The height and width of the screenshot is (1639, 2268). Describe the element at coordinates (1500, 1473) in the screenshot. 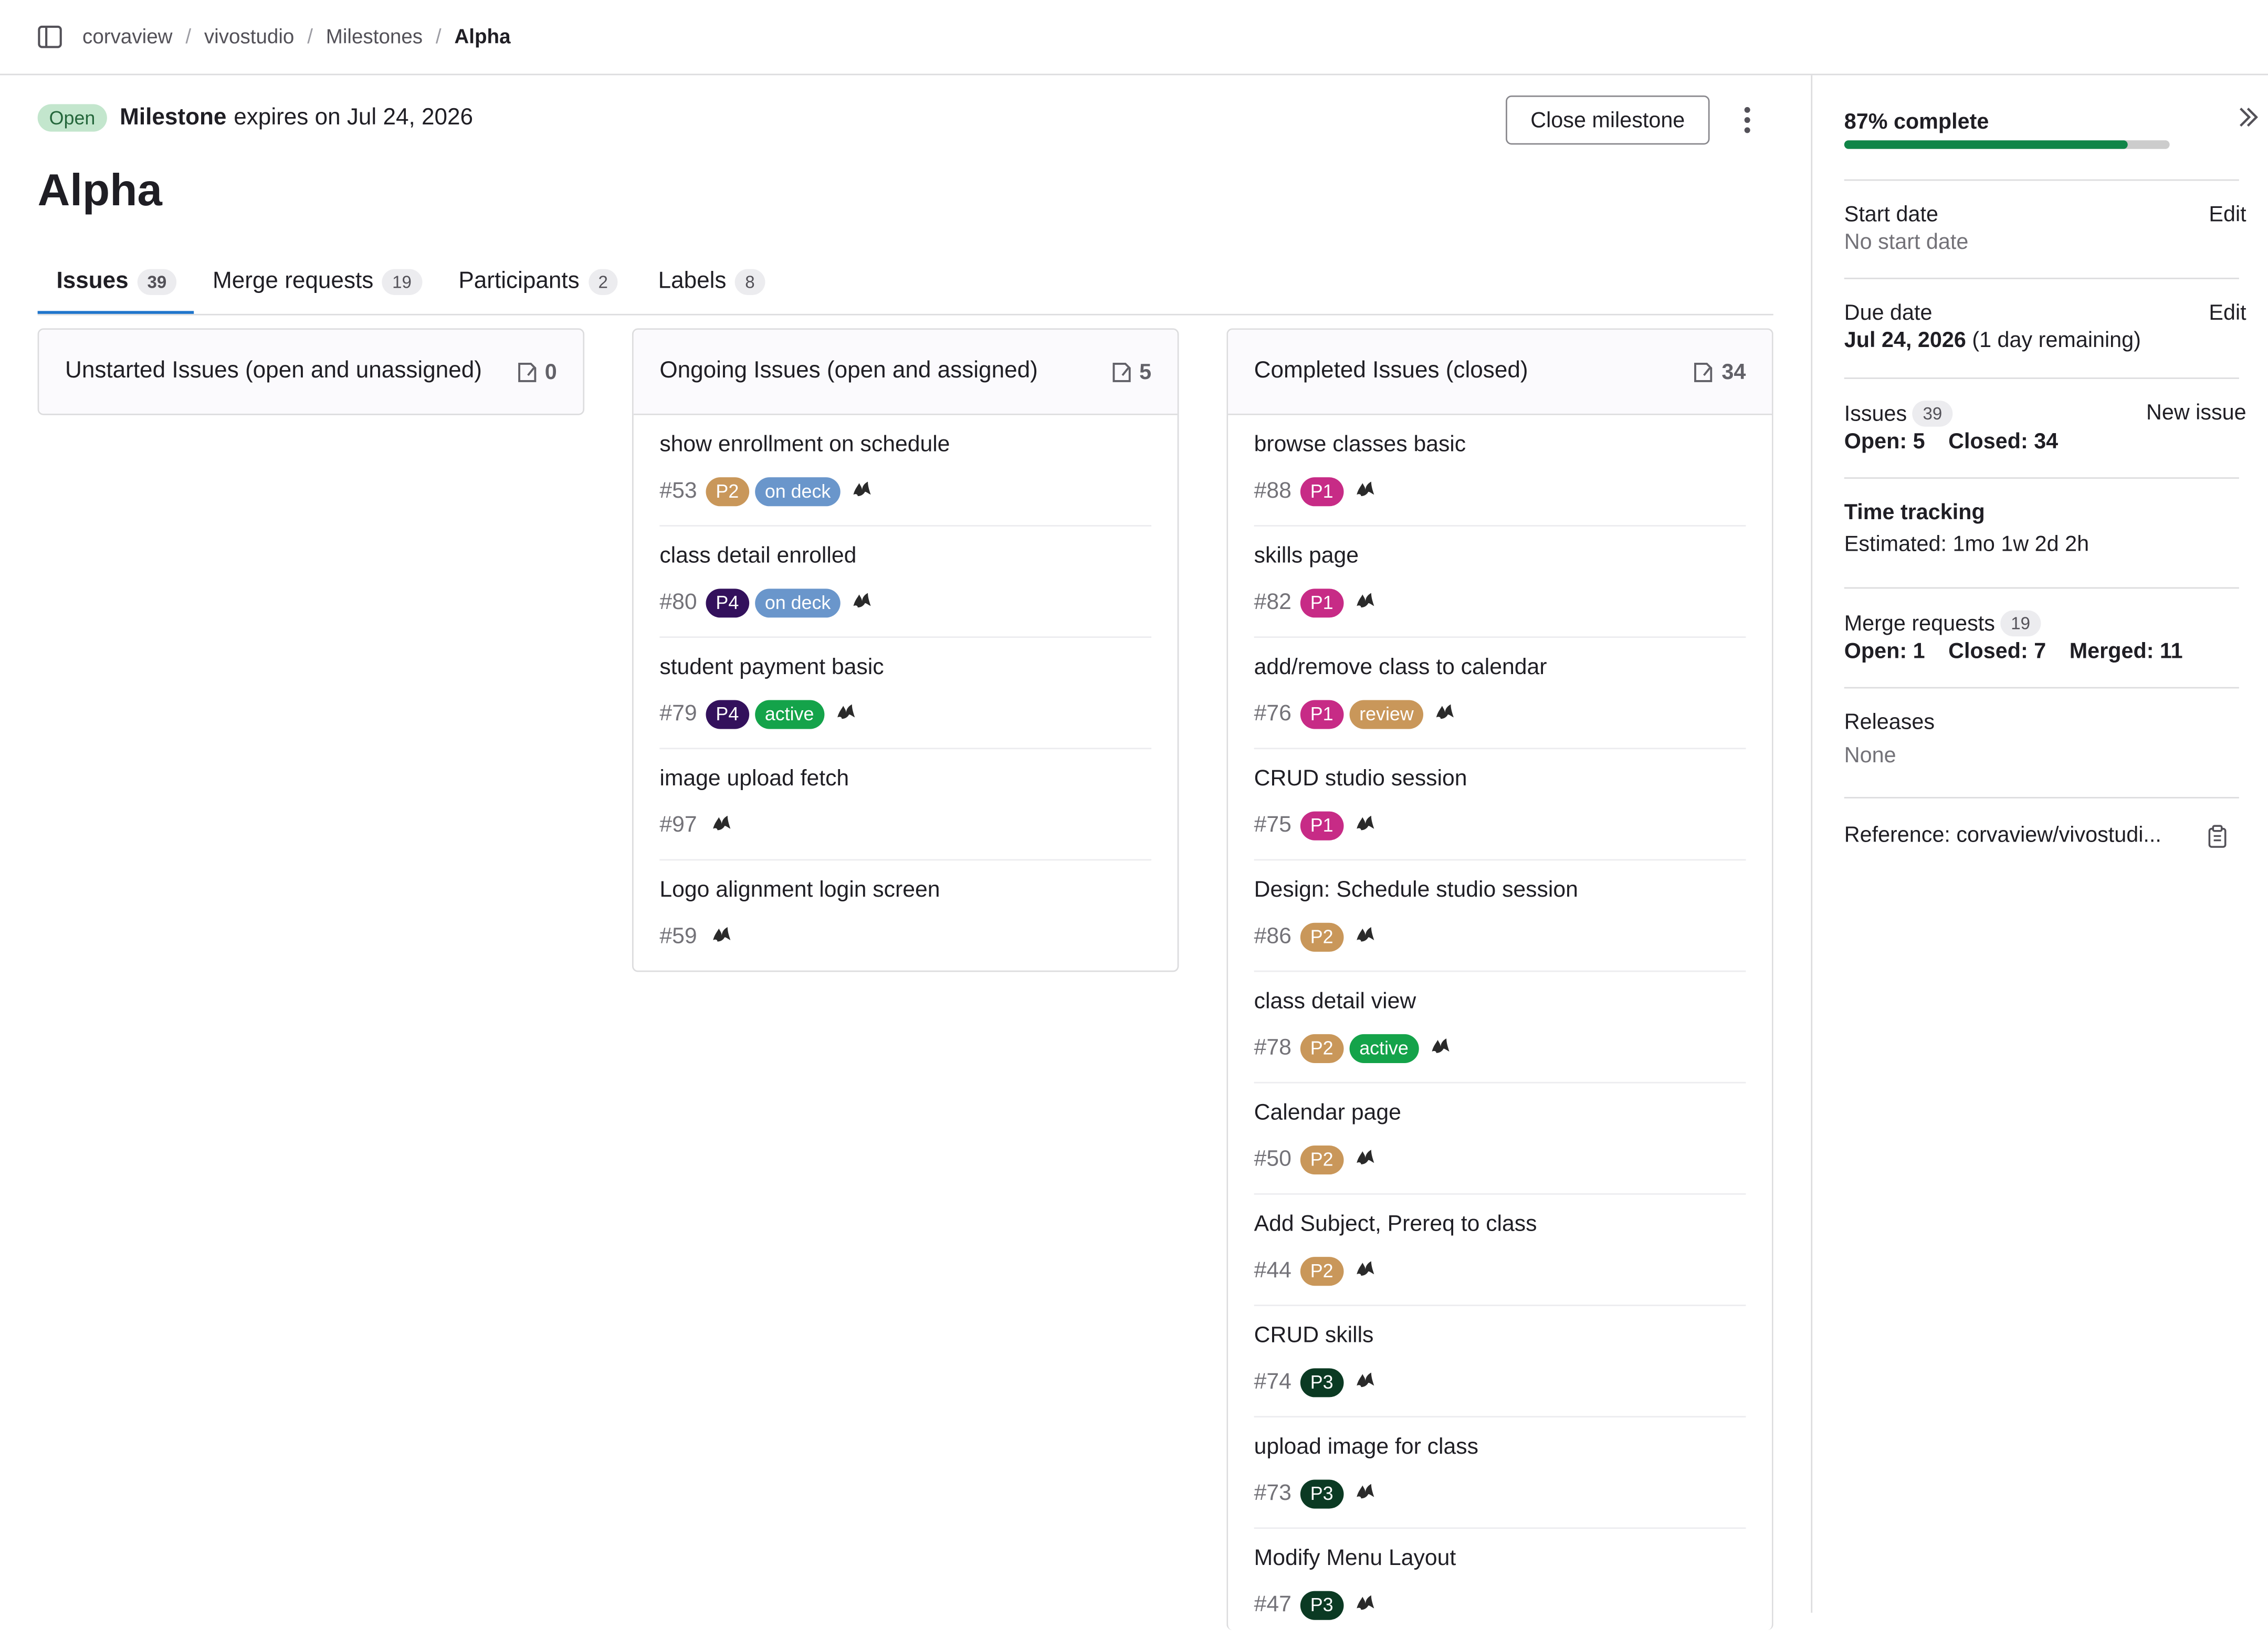

I see `issue-card: upload image for class #73 P3` at that location.